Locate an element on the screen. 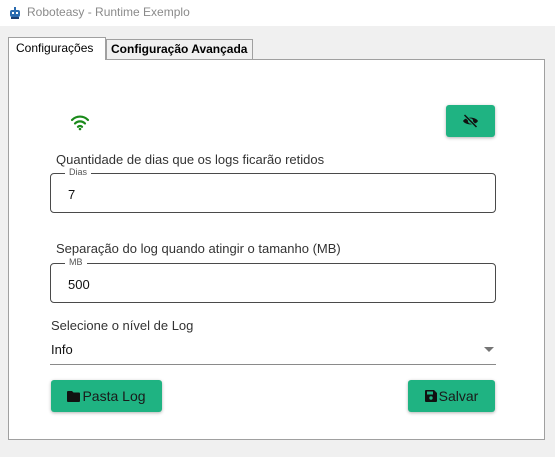  log-level-label: Selecione o nível de Log is located at coordinates (122, 325).